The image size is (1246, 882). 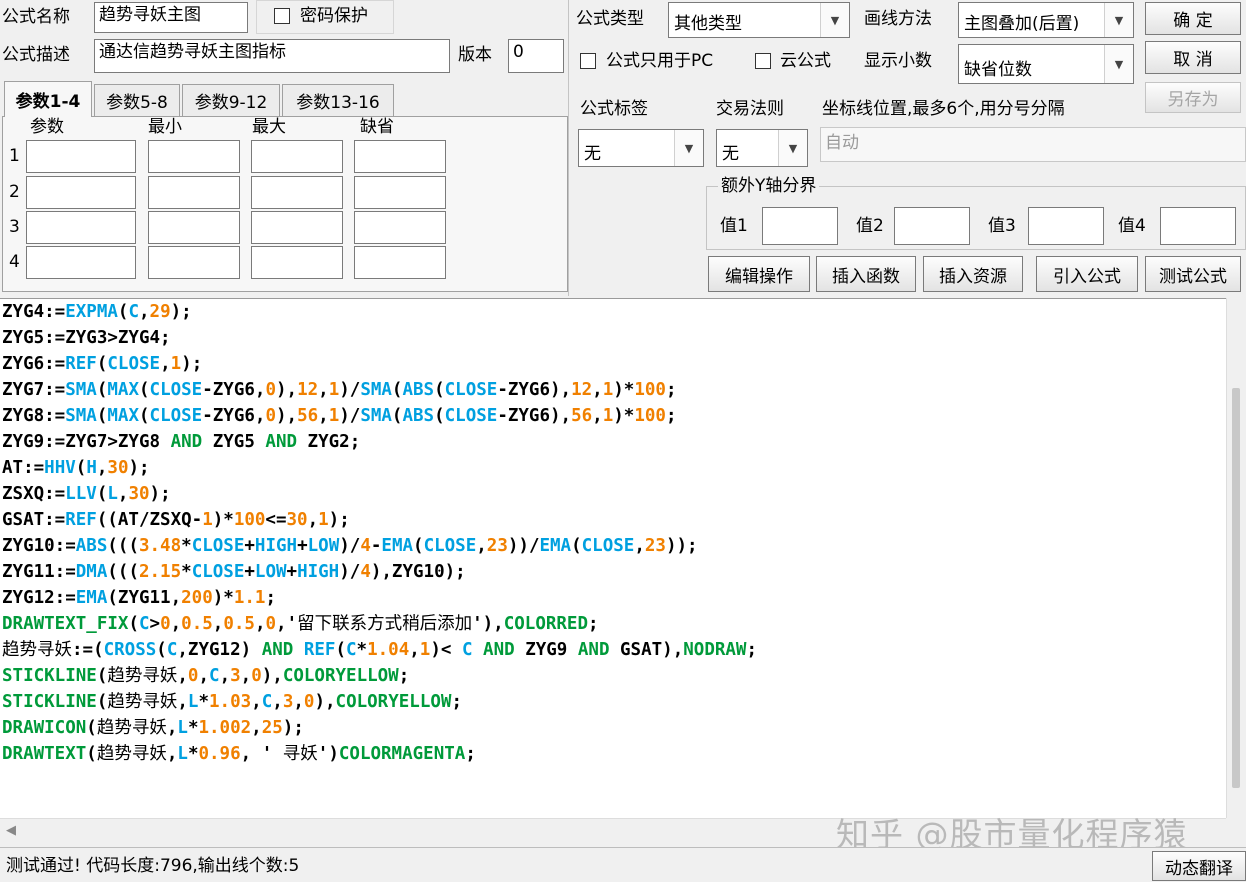 What do you see at coordinates (1236, 588) in the screenshot?
I see `vertical-scroll-thumb` at bounding box center [1236, 588].